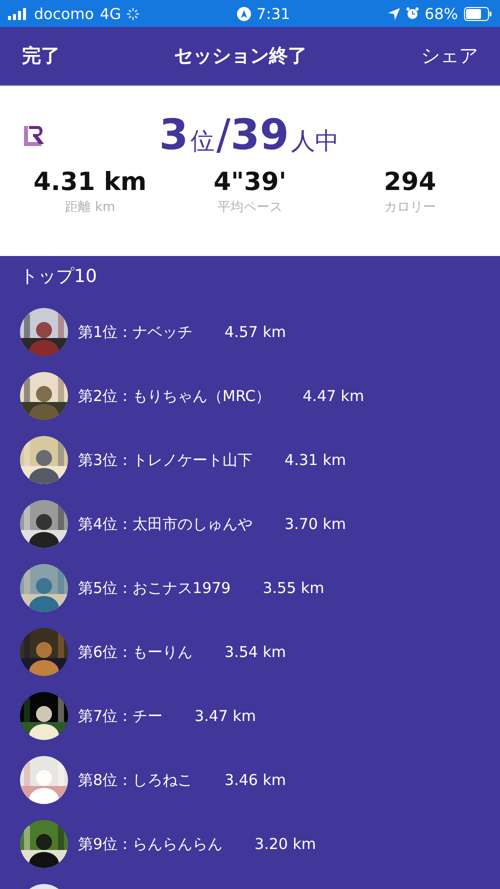 The height and width of the screenshot is (889, 500). Describe the element at coordinates (315, 524) in the screenshot. I see `runner-distance: 3.70 km` at that location.